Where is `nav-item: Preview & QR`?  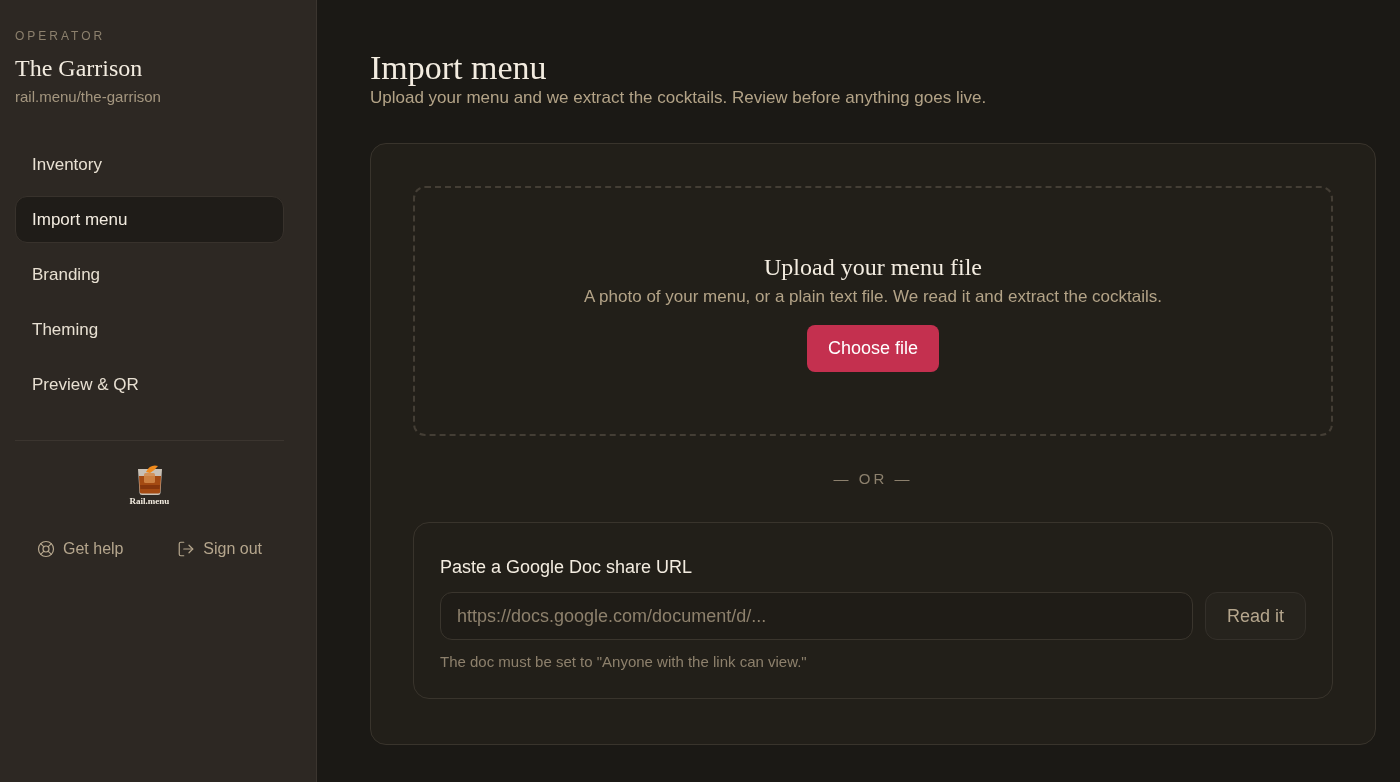
nav-item: Preview & QR is located at coordinates (149, 384).